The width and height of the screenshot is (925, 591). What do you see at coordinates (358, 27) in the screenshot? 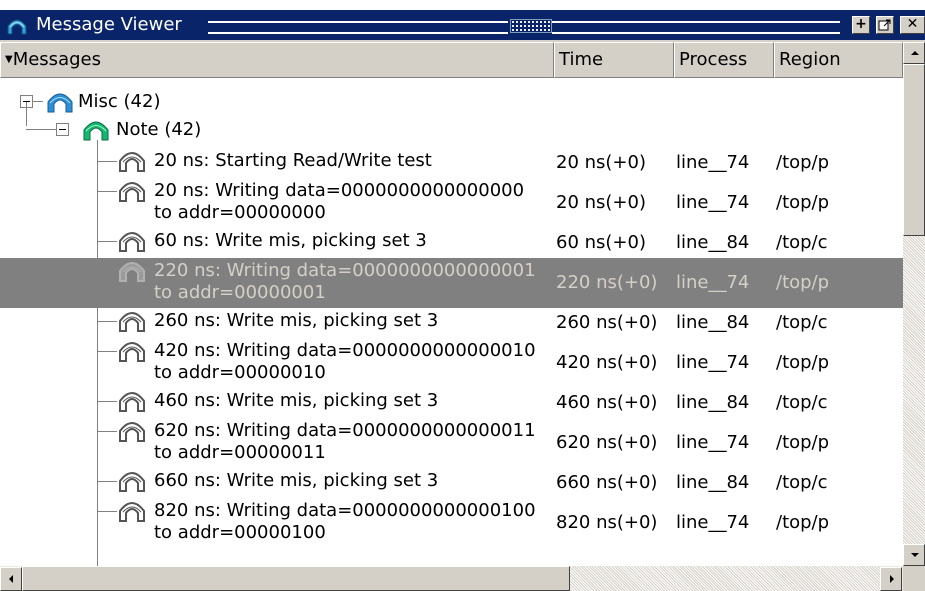
I see `drag-grip` at bounding box center [358, 27].